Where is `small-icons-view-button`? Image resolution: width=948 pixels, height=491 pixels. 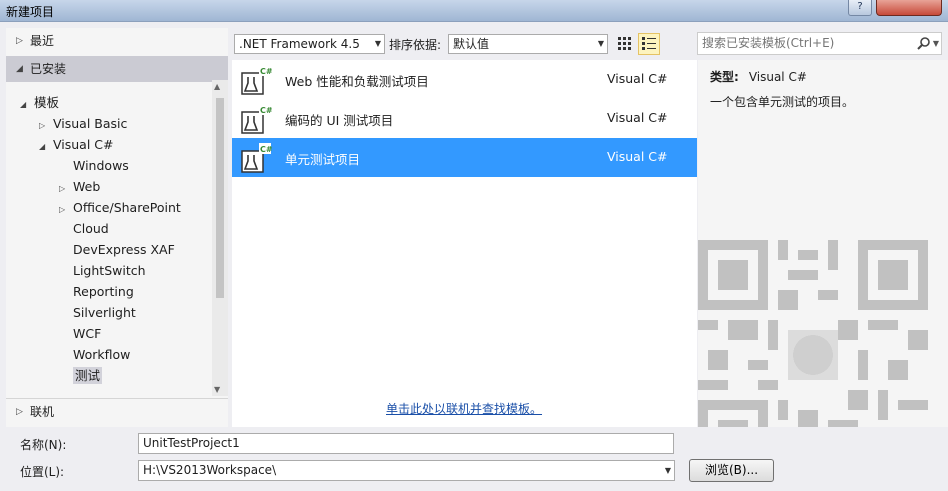
small-icons-view-button is located at coordinates (625, 44).